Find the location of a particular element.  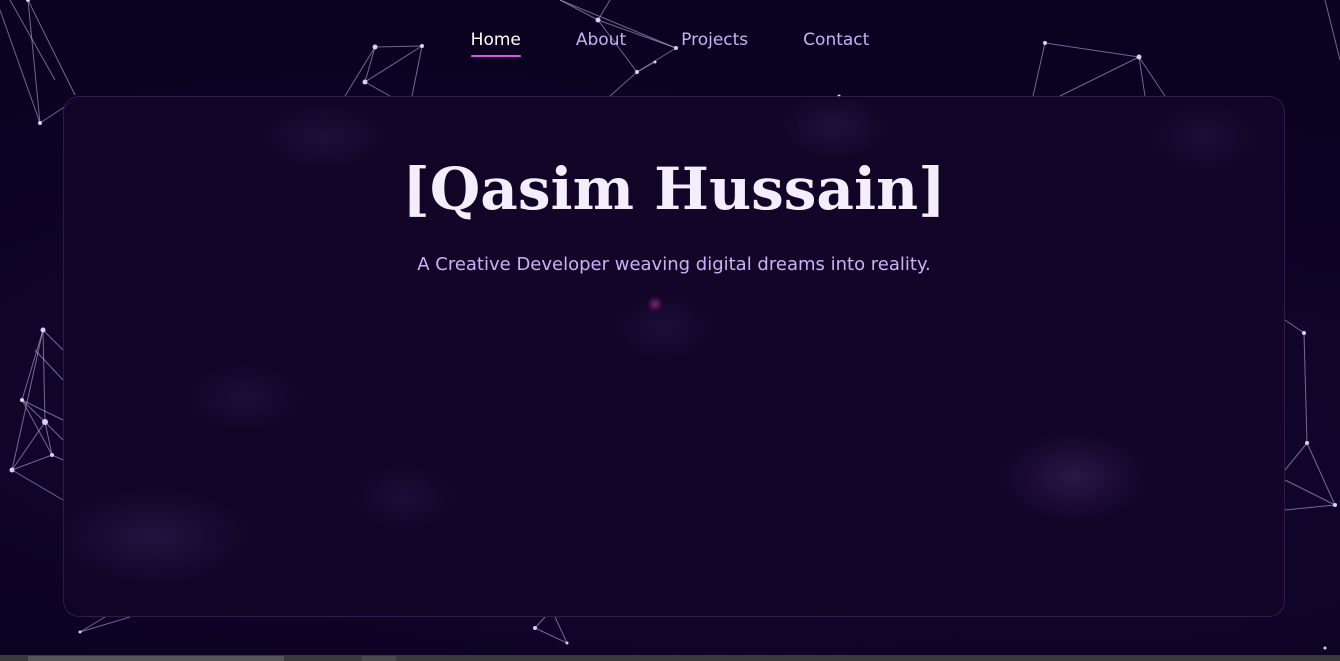

particle-cluster-bottom is located at coordinates (702, 633).